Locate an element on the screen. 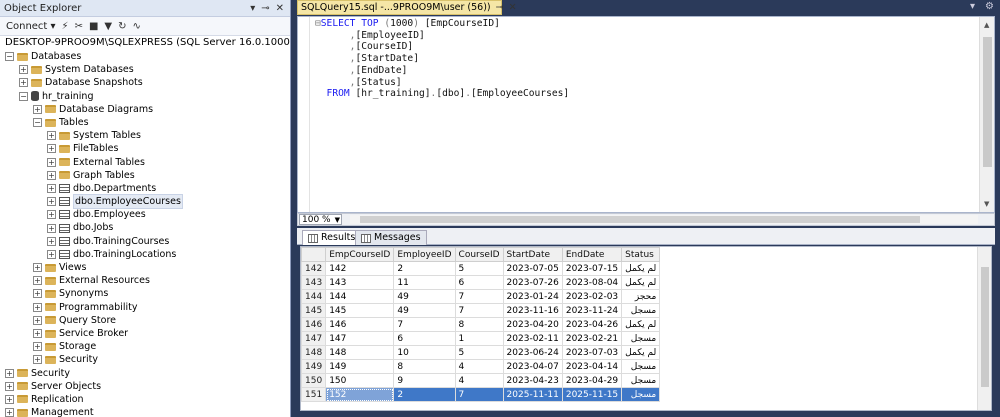 This screenshot has height=417, width=1000. tree-node: + Replication is located at coordinates (145, 399).